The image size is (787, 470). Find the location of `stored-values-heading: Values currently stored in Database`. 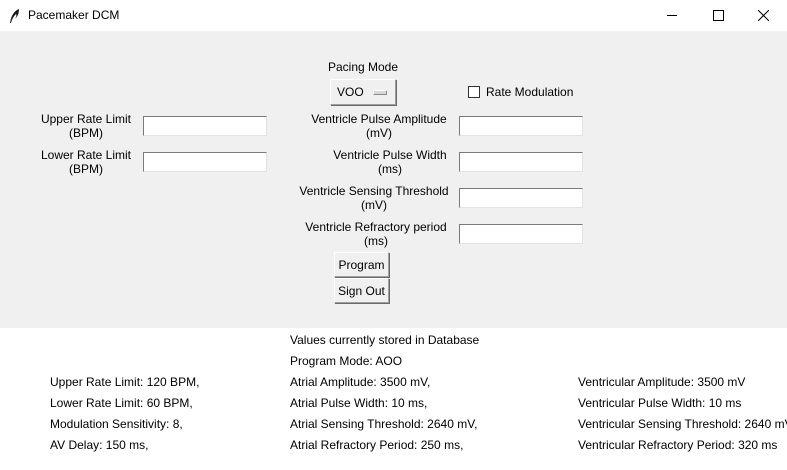

stored-values-heading: Values currently stored in Database is located at coordinates (385, 340).